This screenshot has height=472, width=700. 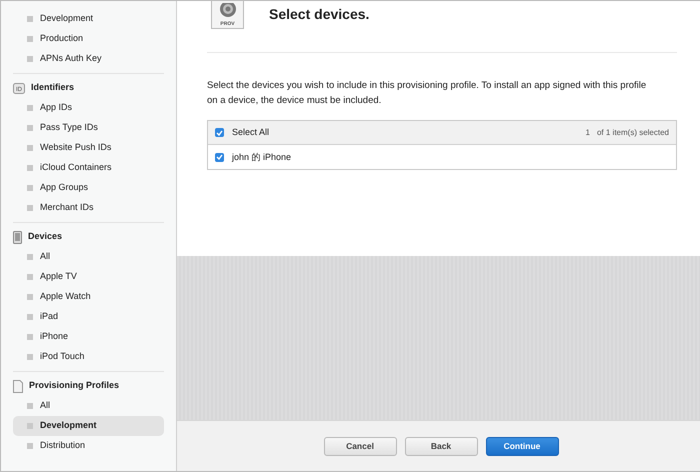 I want to click on sidebar-item: iPhone, so click(x=88, y=337).